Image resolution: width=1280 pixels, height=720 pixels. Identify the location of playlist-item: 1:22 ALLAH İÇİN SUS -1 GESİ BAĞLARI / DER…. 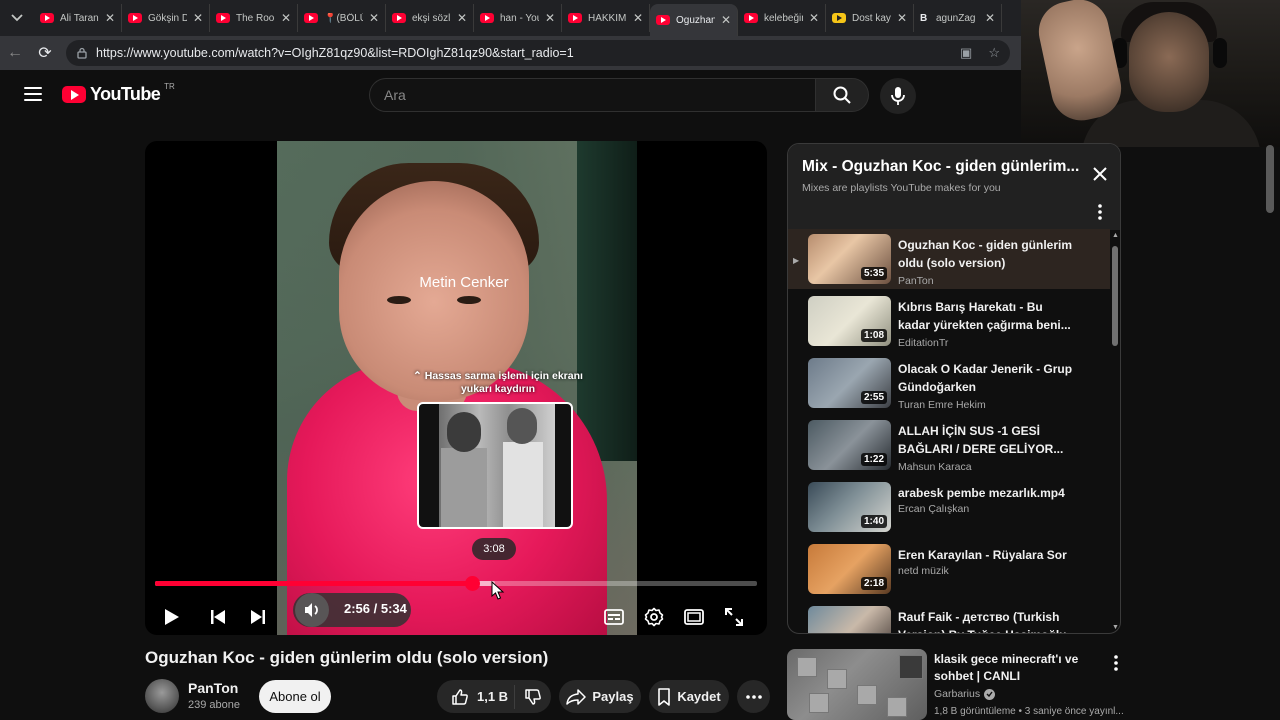
(949, 445).